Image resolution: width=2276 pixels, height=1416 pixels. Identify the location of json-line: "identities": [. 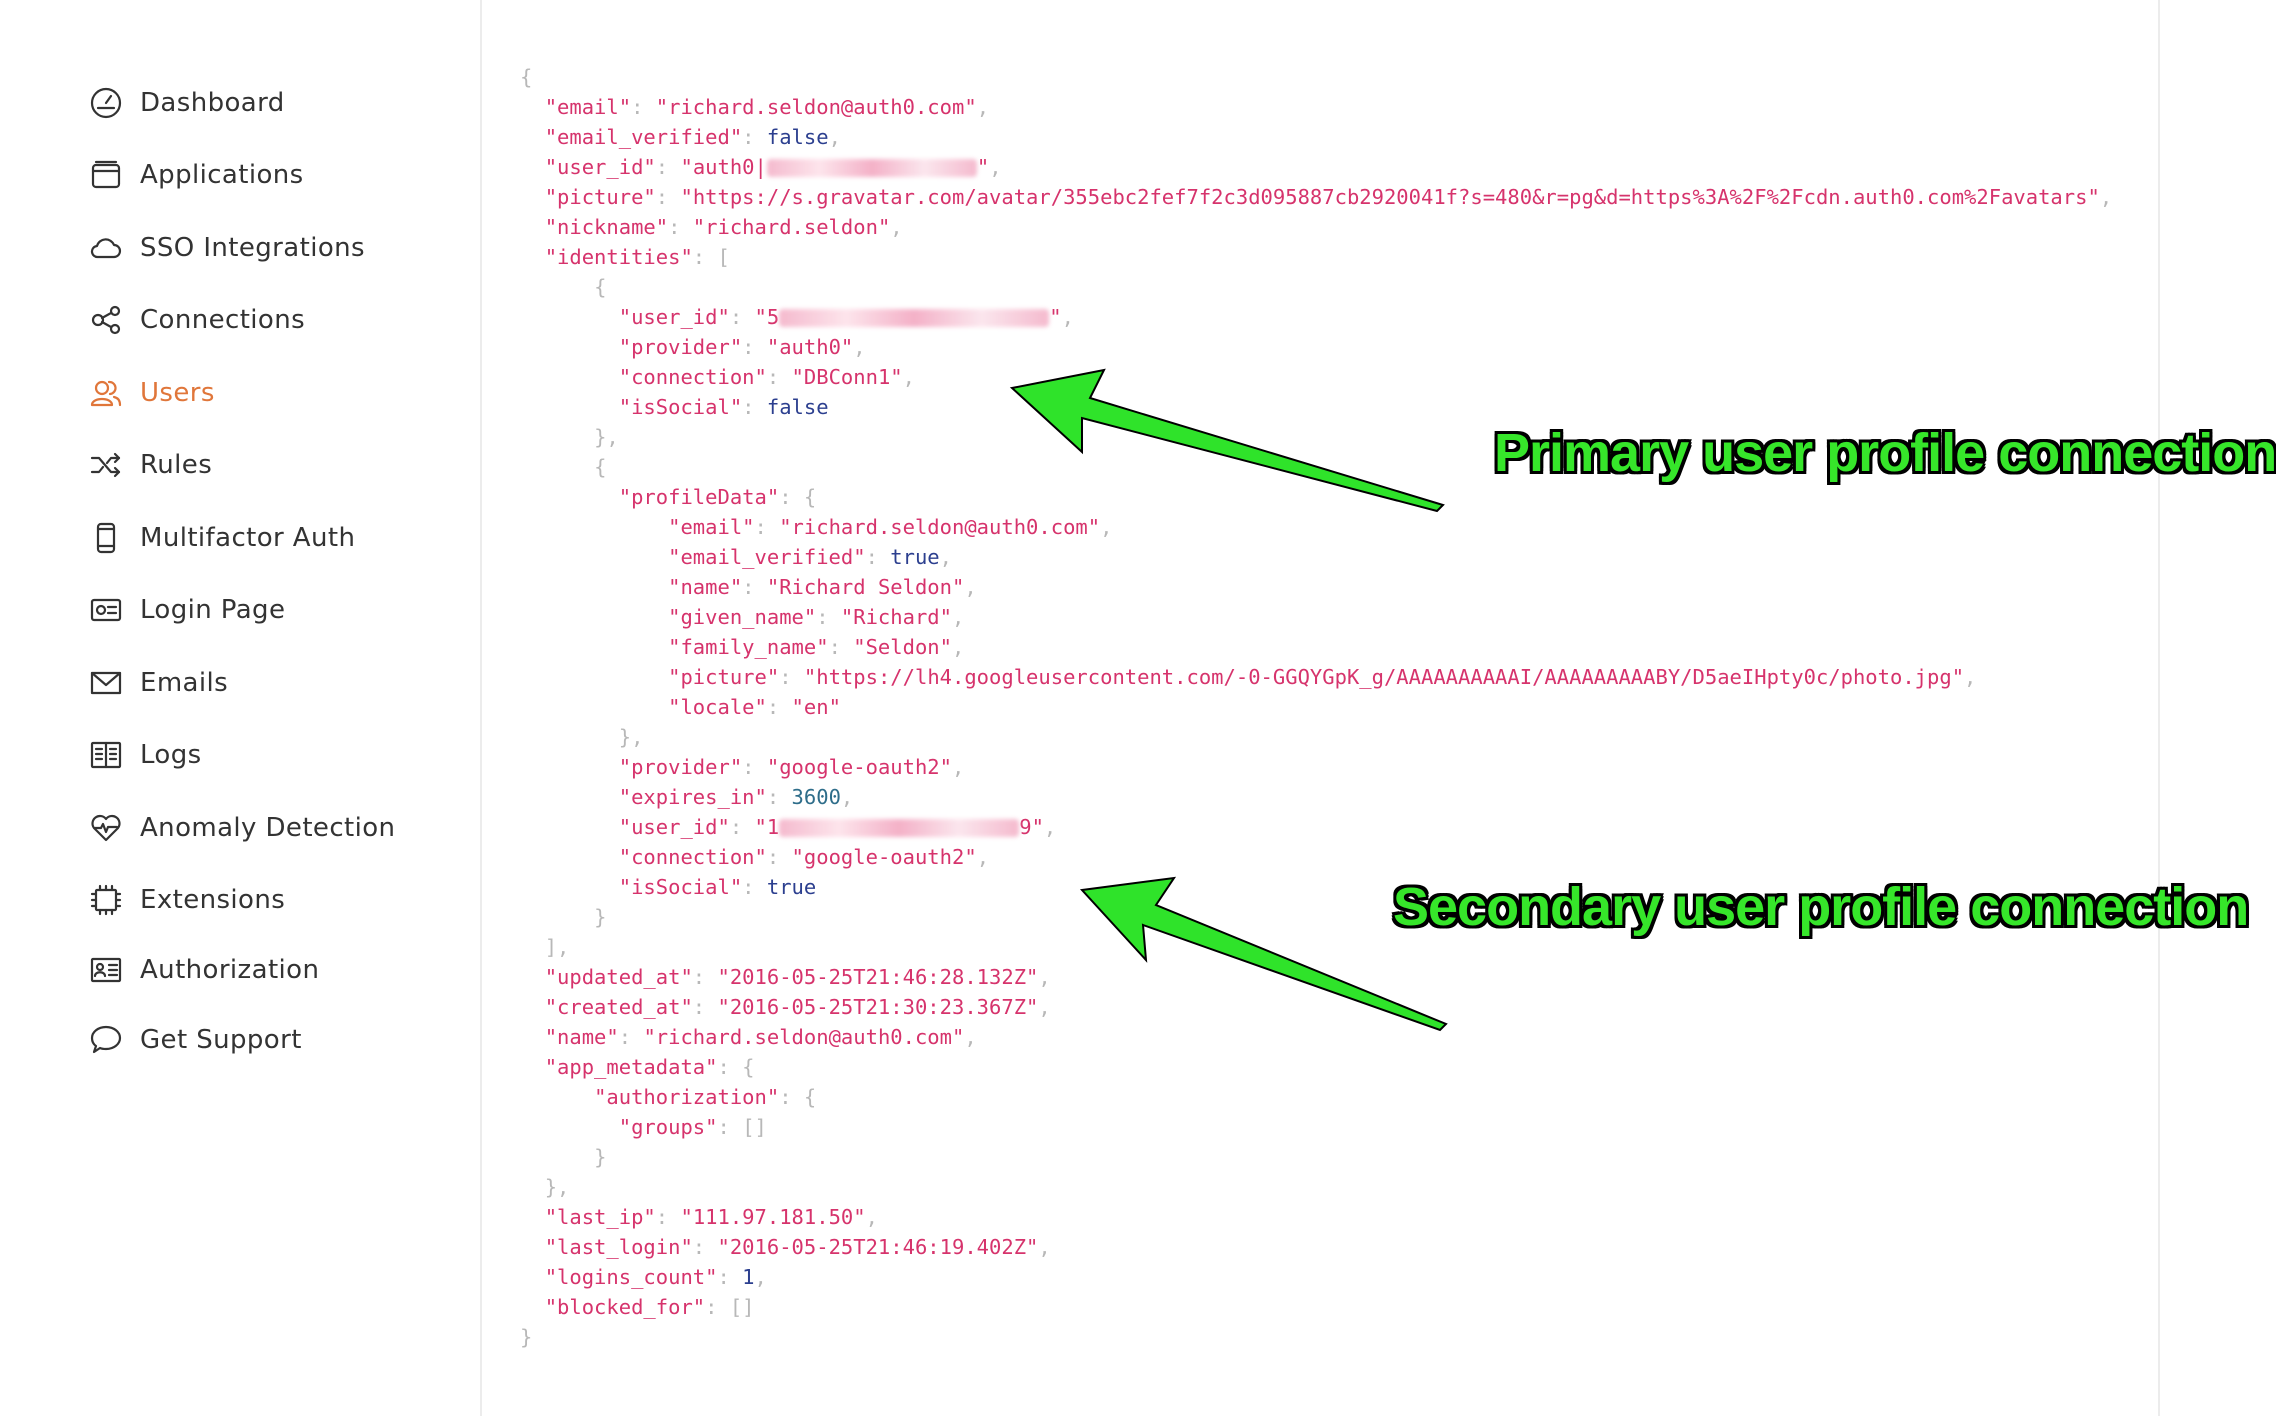
(637, 257).